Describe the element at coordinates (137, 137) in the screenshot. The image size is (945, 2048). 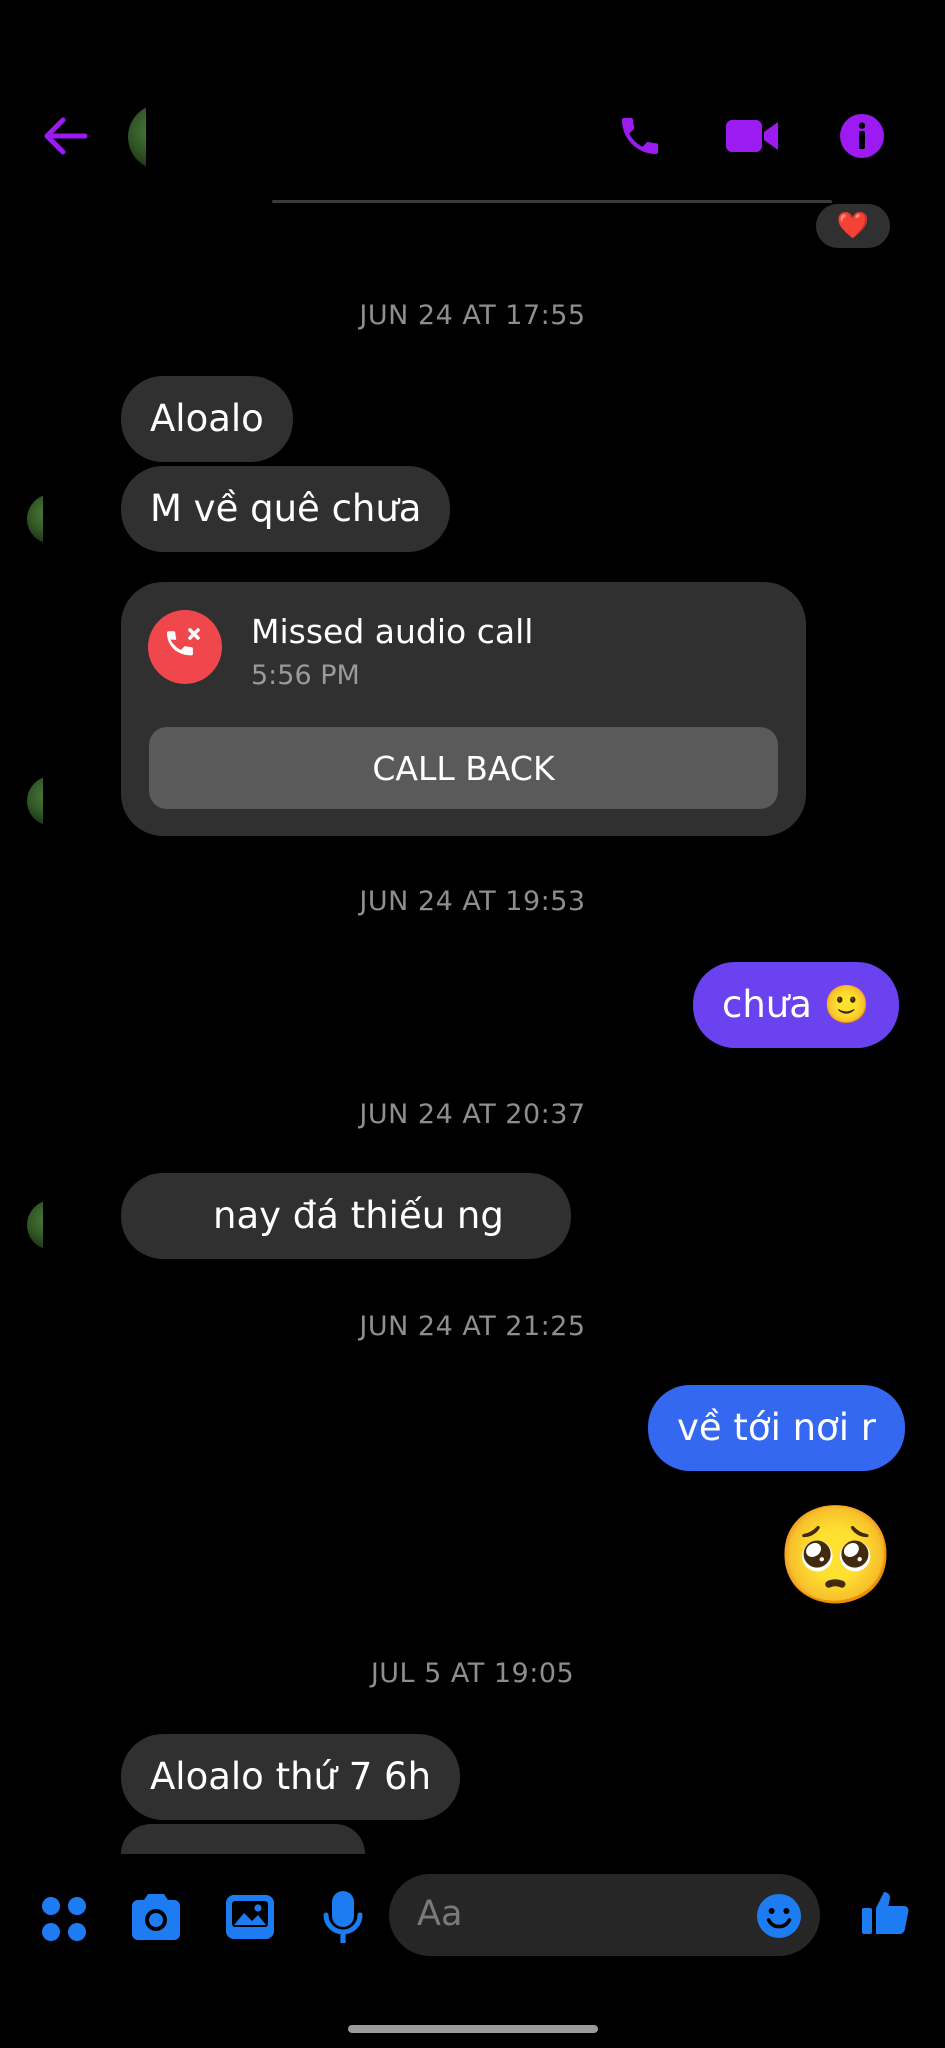
I see `header-avatar` at that location.